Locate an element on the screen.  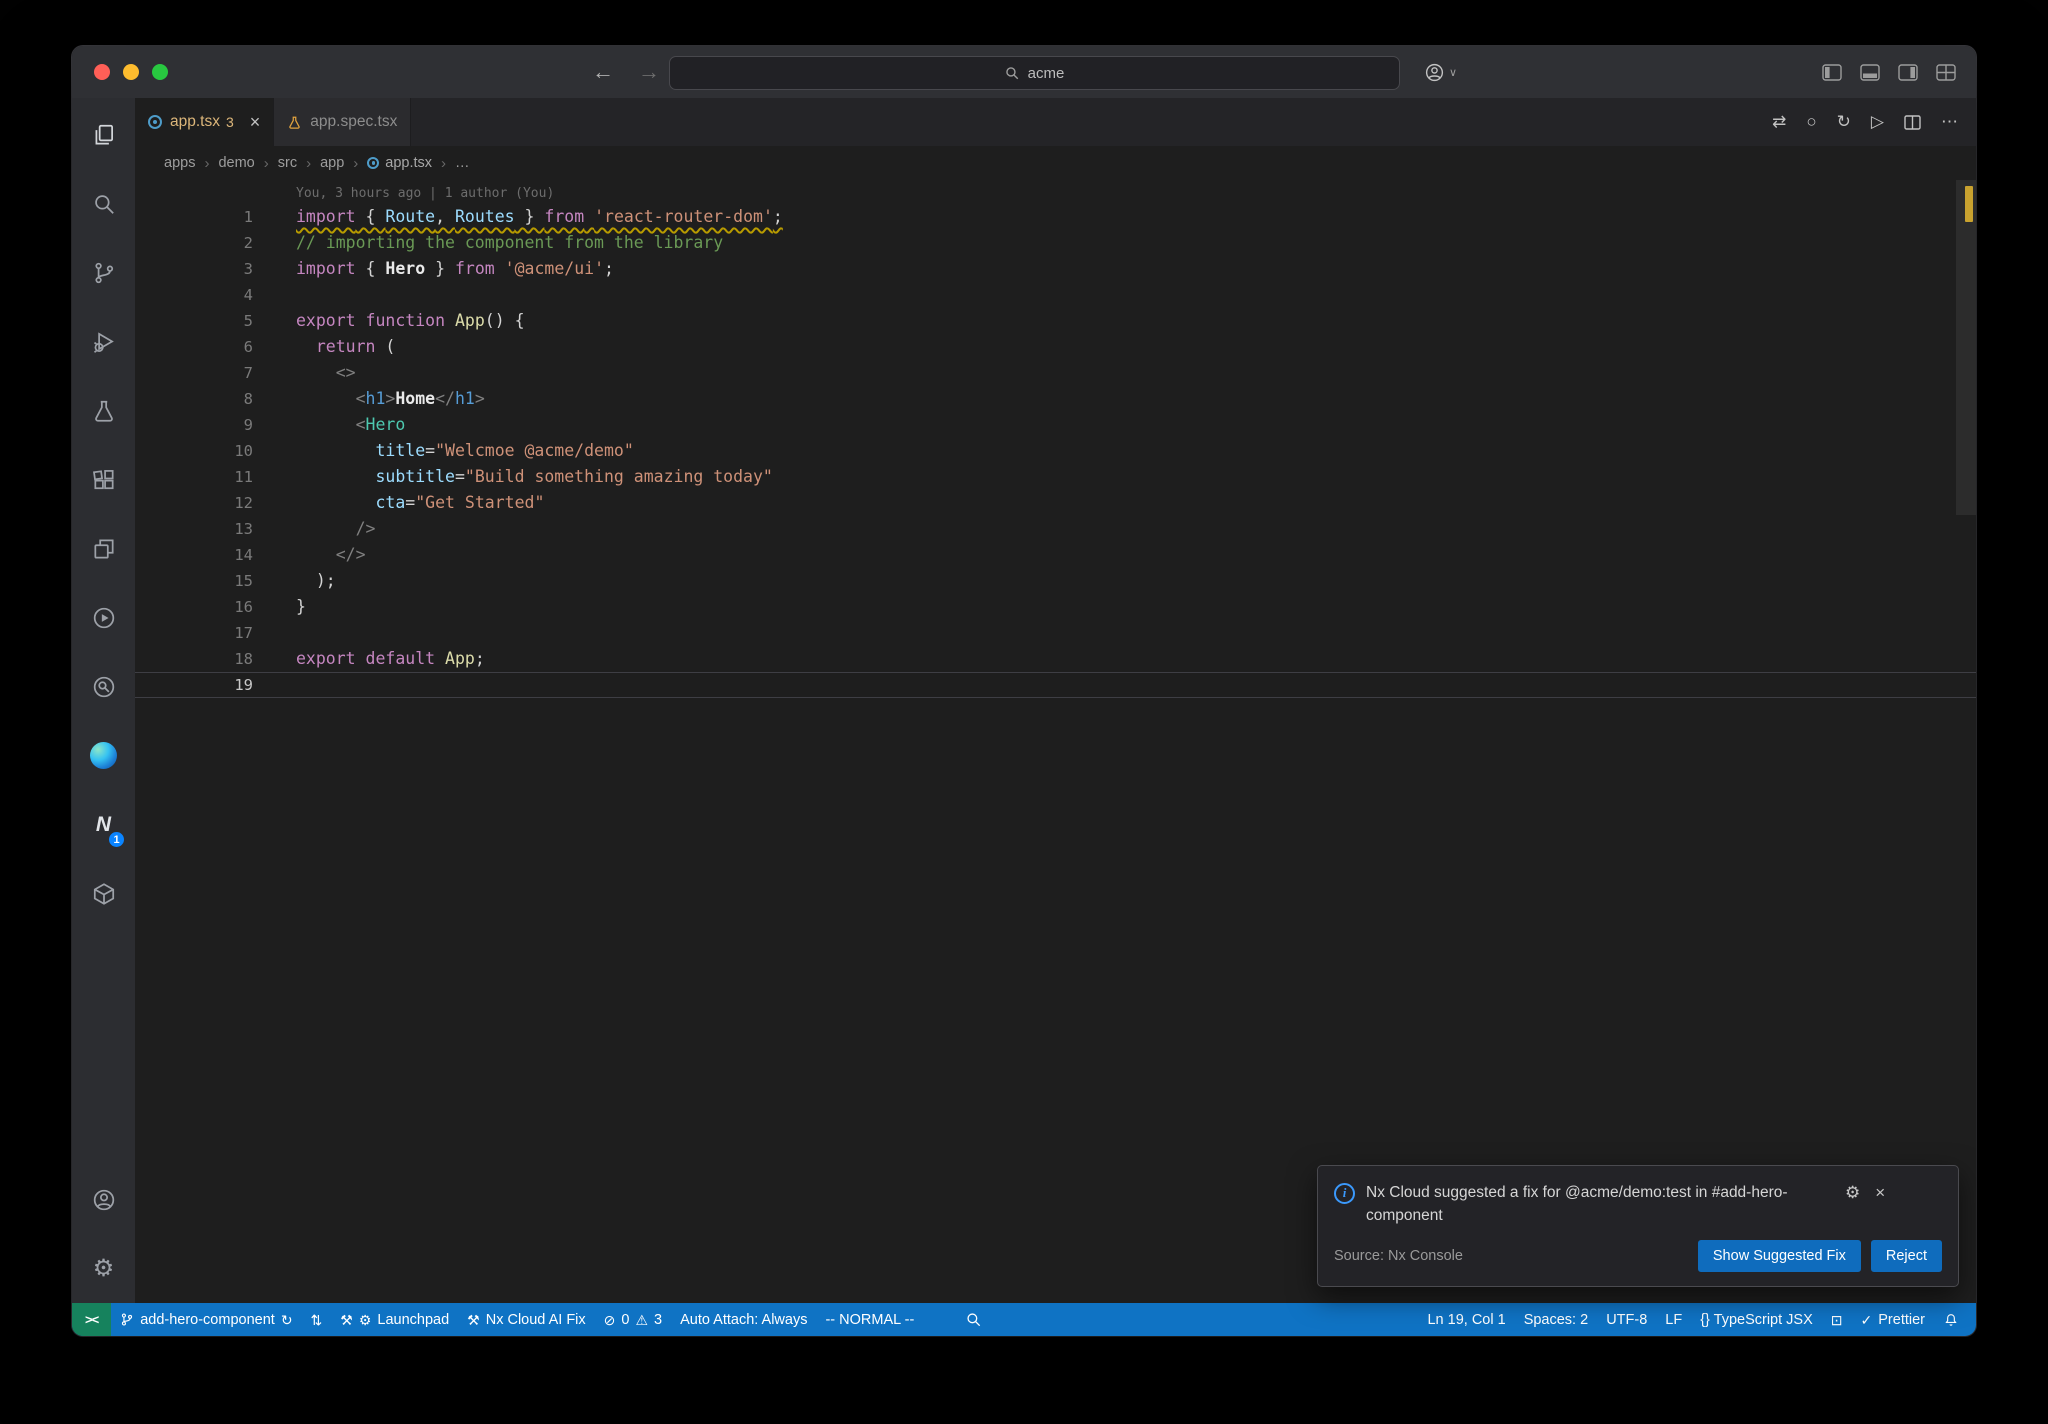
line-number: 11 is located at coordinates (243, 477).